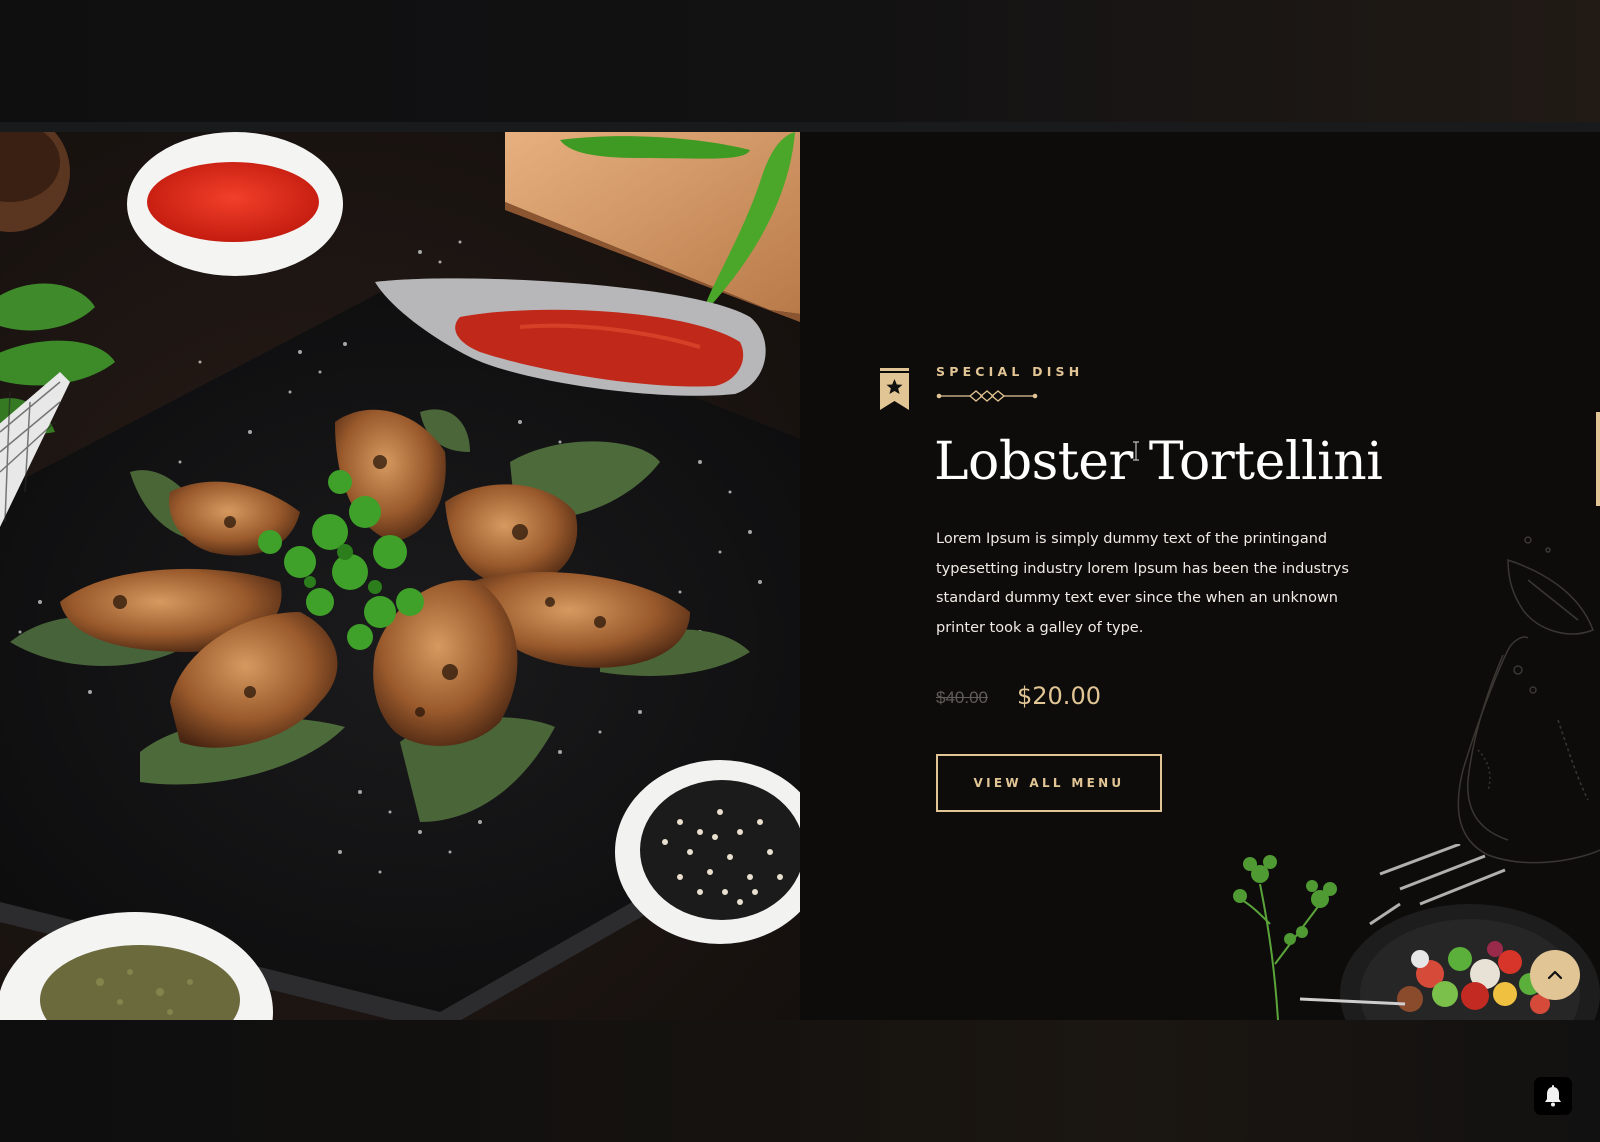  What do you see at coordinates (1158, 462) in the screenshot?
I see `dish-title: Lobster Tortellini` at bounding box center [1158, 462].